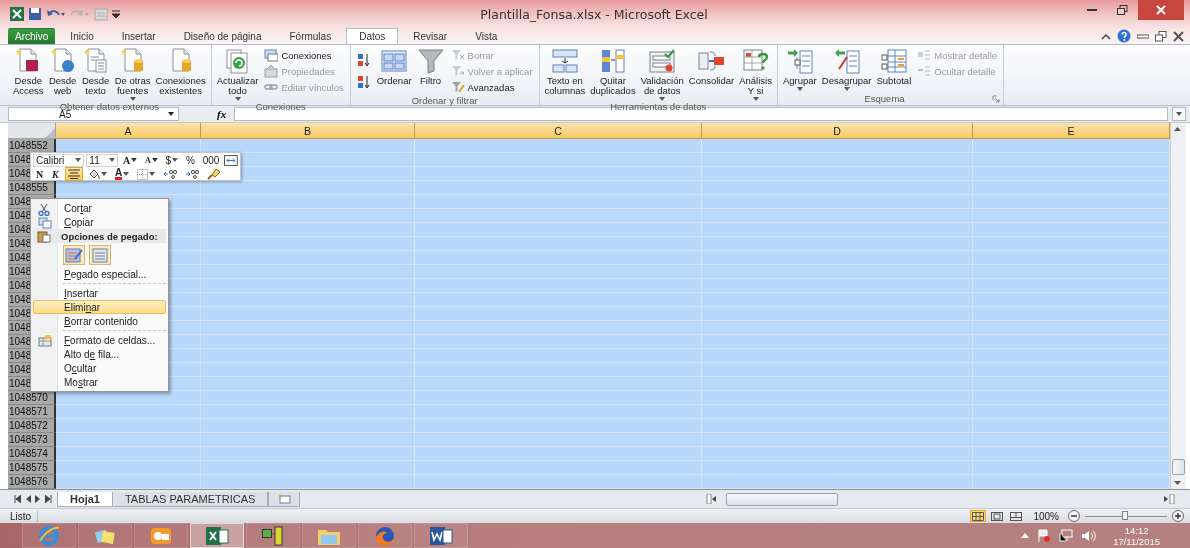  Describe the element at coordinates (884, 99) in the screenshot. I see `group-title: Esquema` at that location.